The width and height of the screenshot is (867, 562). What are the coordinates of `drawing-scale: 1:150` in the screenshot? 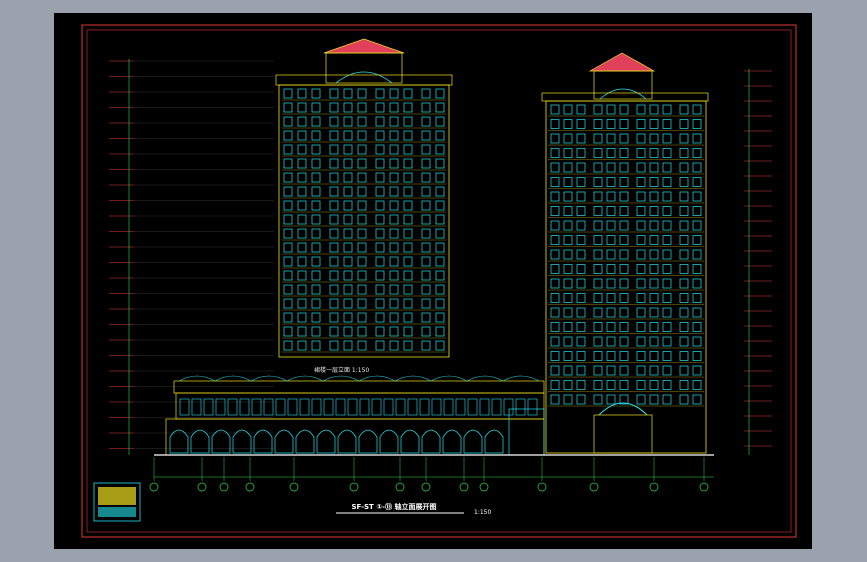 It's located at (482, 512).